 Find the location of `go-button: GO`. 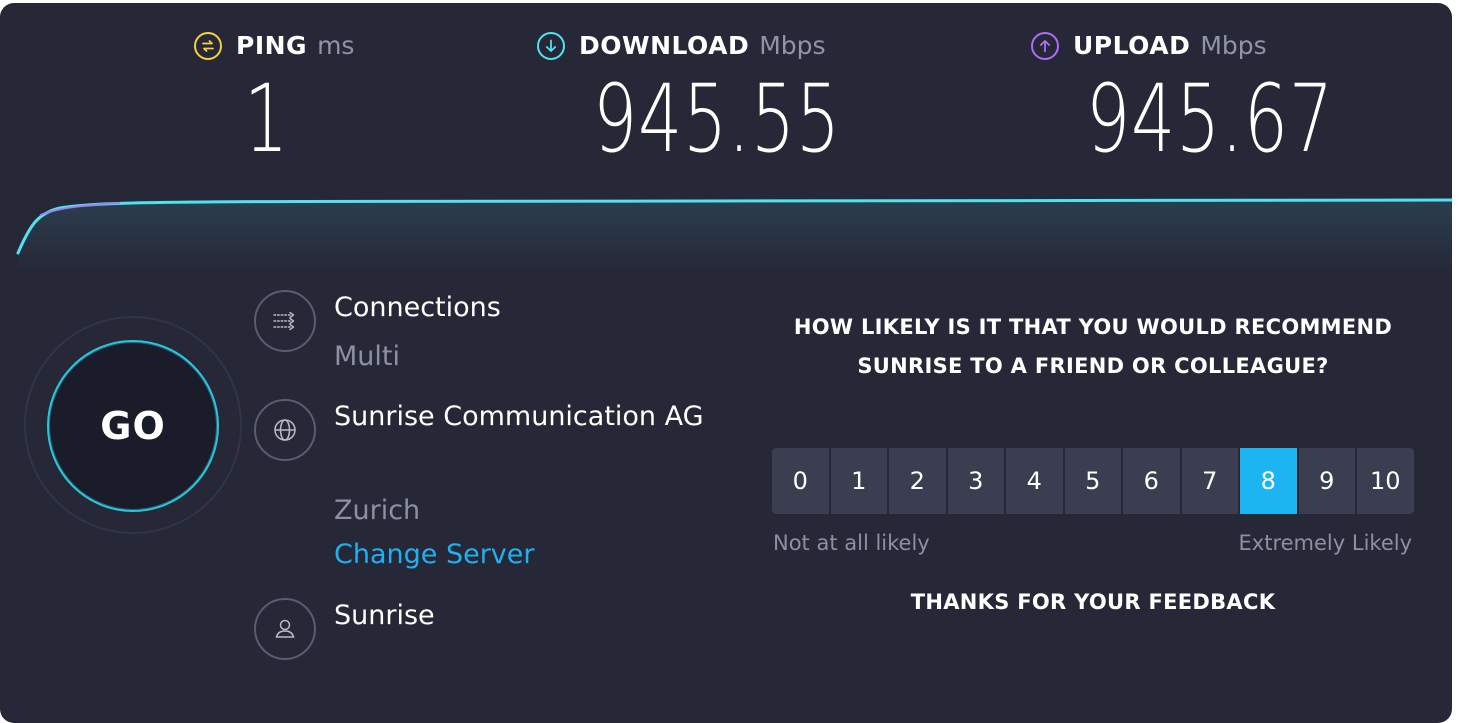

go-button: GO is located at coordinates (133, 426).